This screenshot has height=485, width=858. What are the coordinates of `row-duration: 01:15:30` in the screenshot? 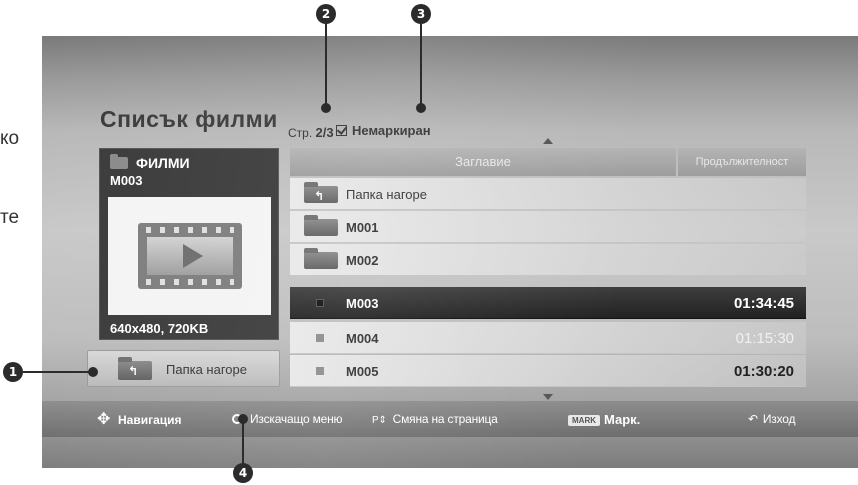 It's located at (764, 338).